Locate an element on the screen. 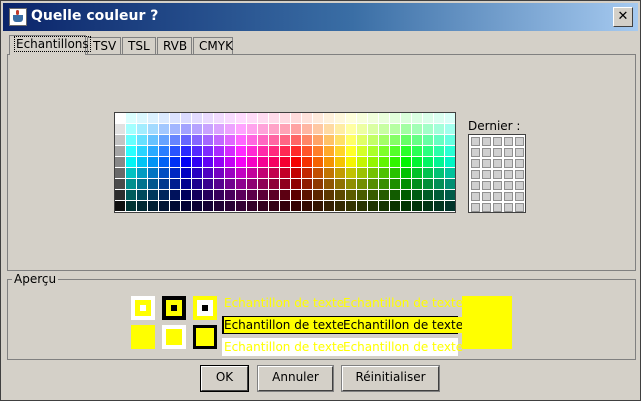 Image resolution: width=641 pixels, height=401 pixels. tab-echantillons: Echantillons is located at coordinates (50, 45).